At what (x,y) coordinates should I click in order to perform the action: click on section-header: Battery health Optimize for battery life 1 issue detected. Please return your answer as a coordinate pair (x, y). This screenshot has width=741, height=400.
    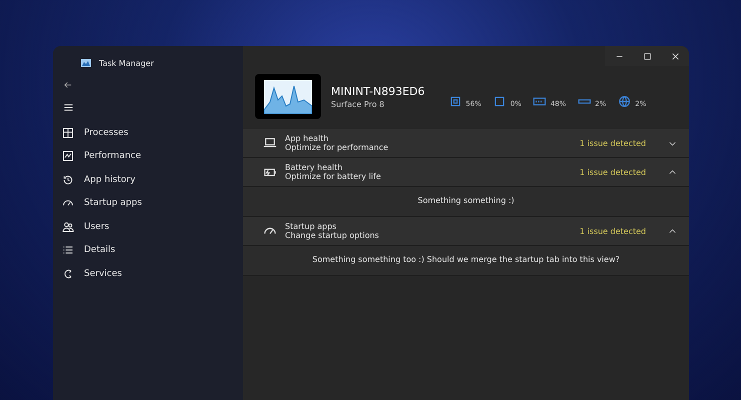
    Looking at the image, I should click on (466, 172).